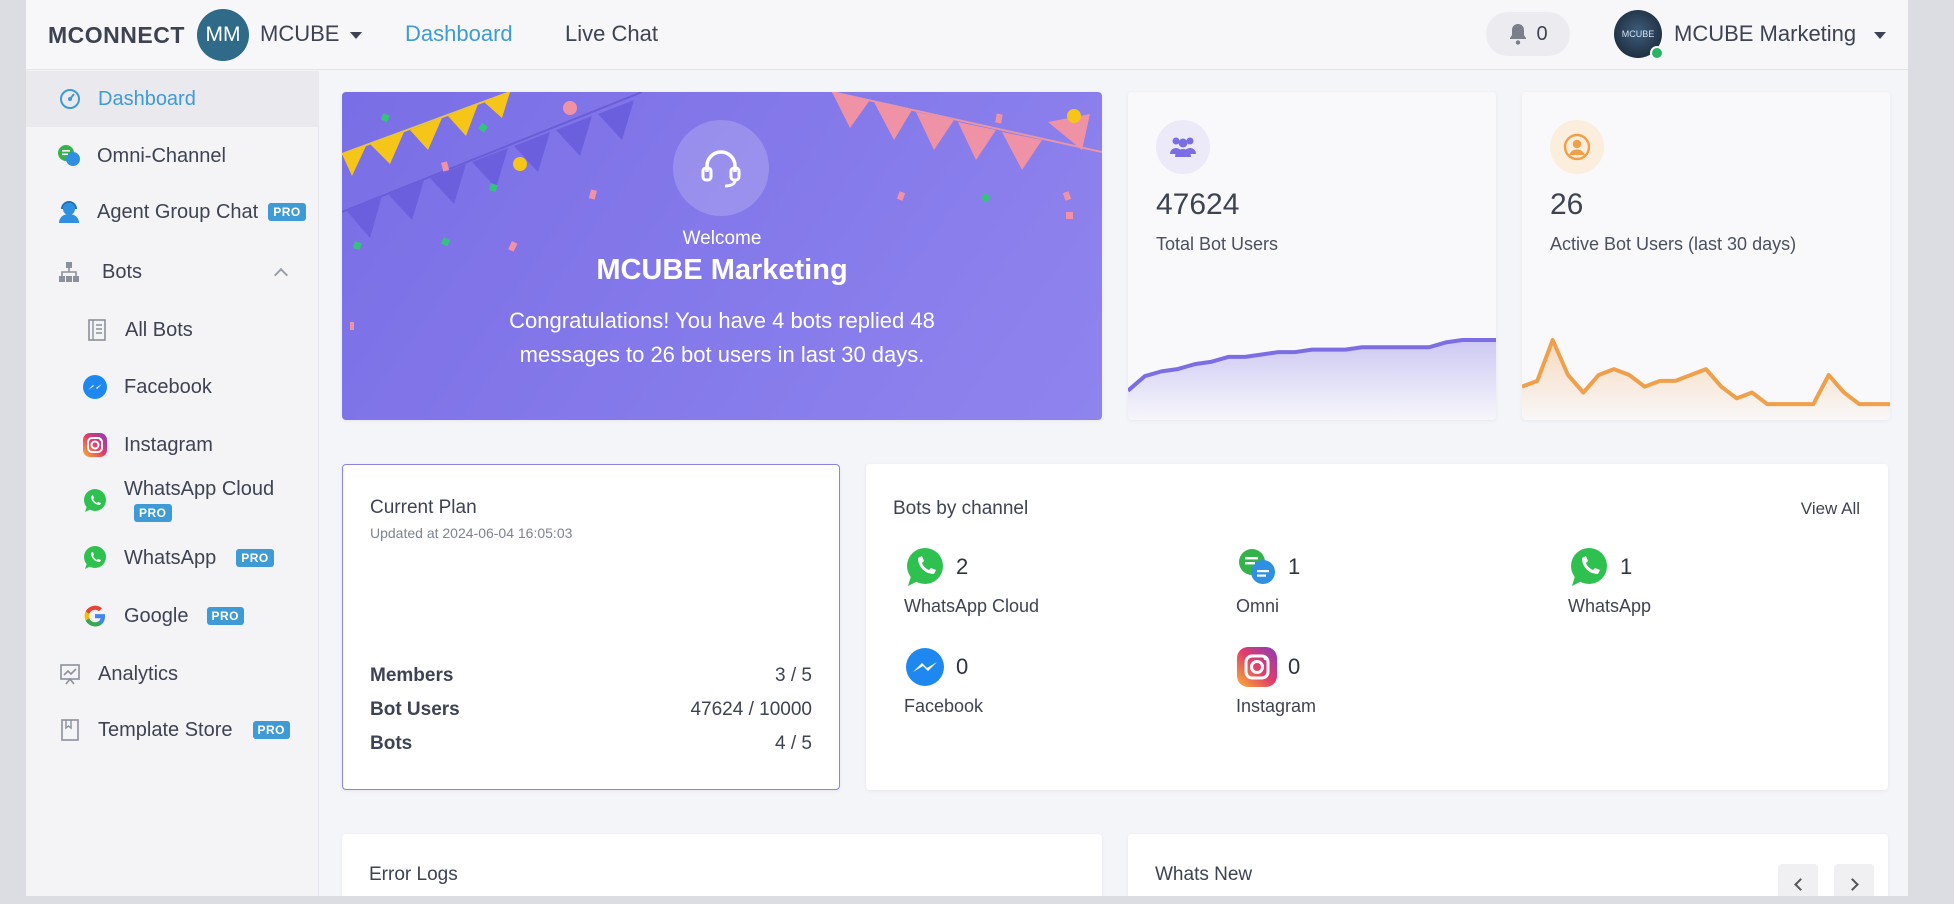 The width and height of the screenshot is (1954, 904). I want to click on sidebar-item-agent-group-chat: Agent Group Chat PRO, so click(172, 212).